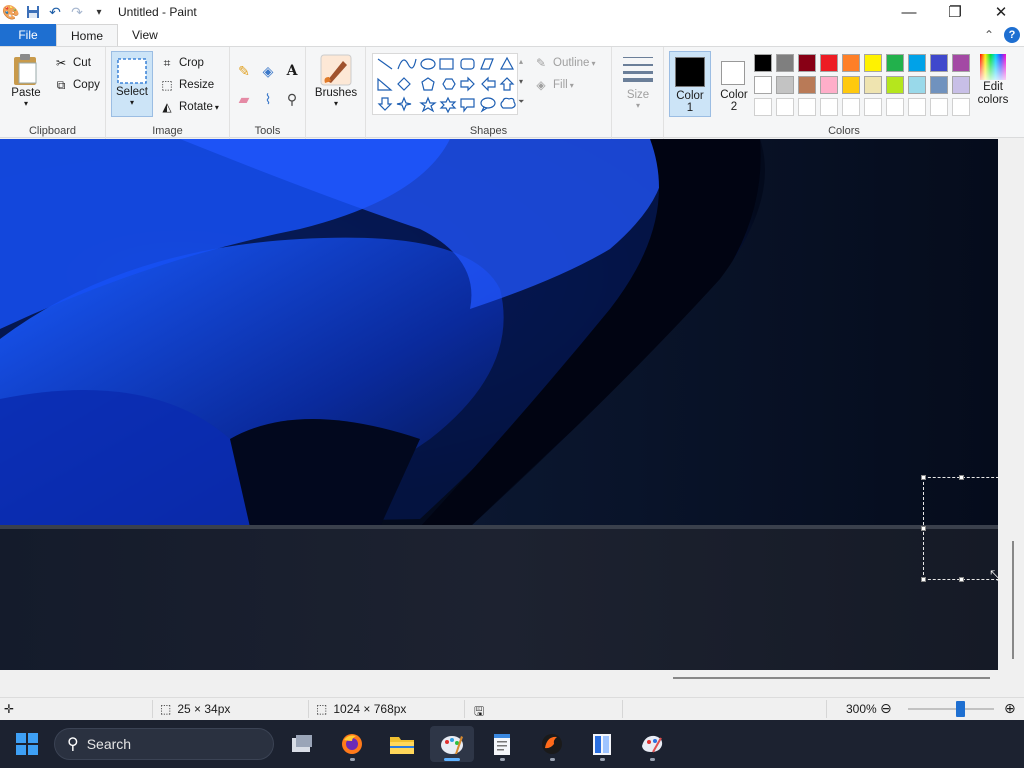 The height and width of the screenshot is (768, 1024). I want to click on edit-colors-button: Edit colors, so click(993, 80).